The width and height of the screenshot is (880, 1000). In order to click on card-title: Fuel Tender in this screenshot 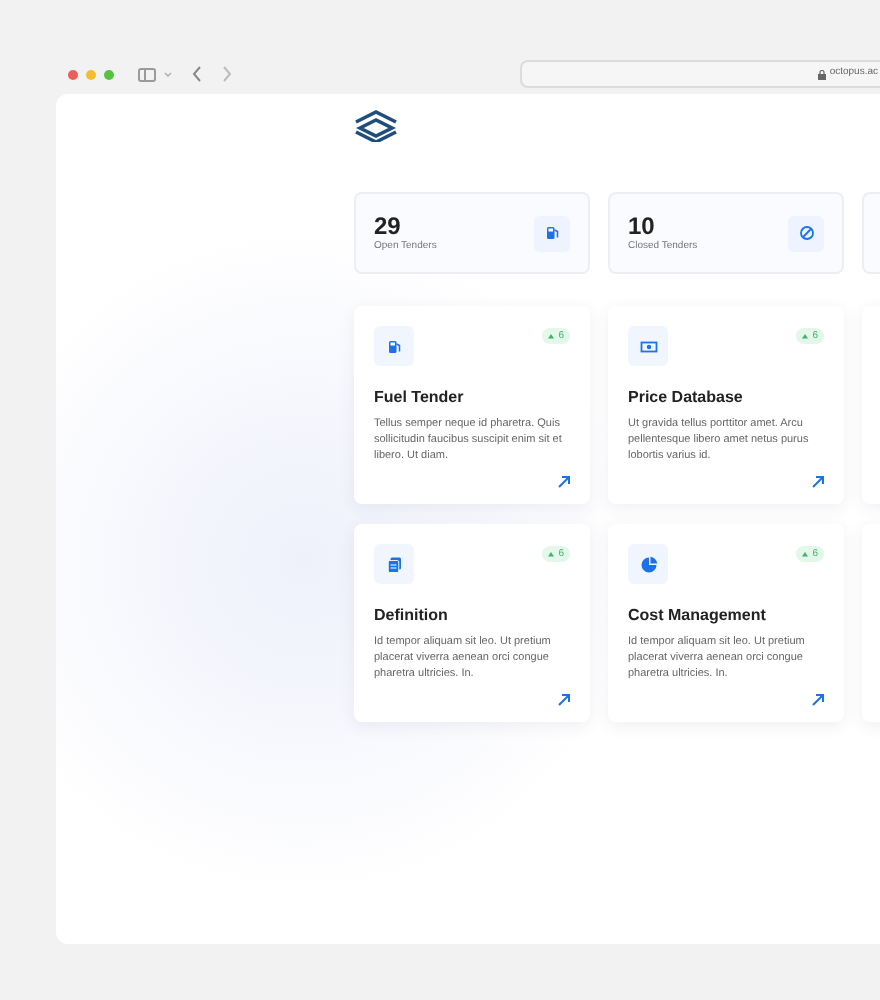, I will do `click(420, 398)`.